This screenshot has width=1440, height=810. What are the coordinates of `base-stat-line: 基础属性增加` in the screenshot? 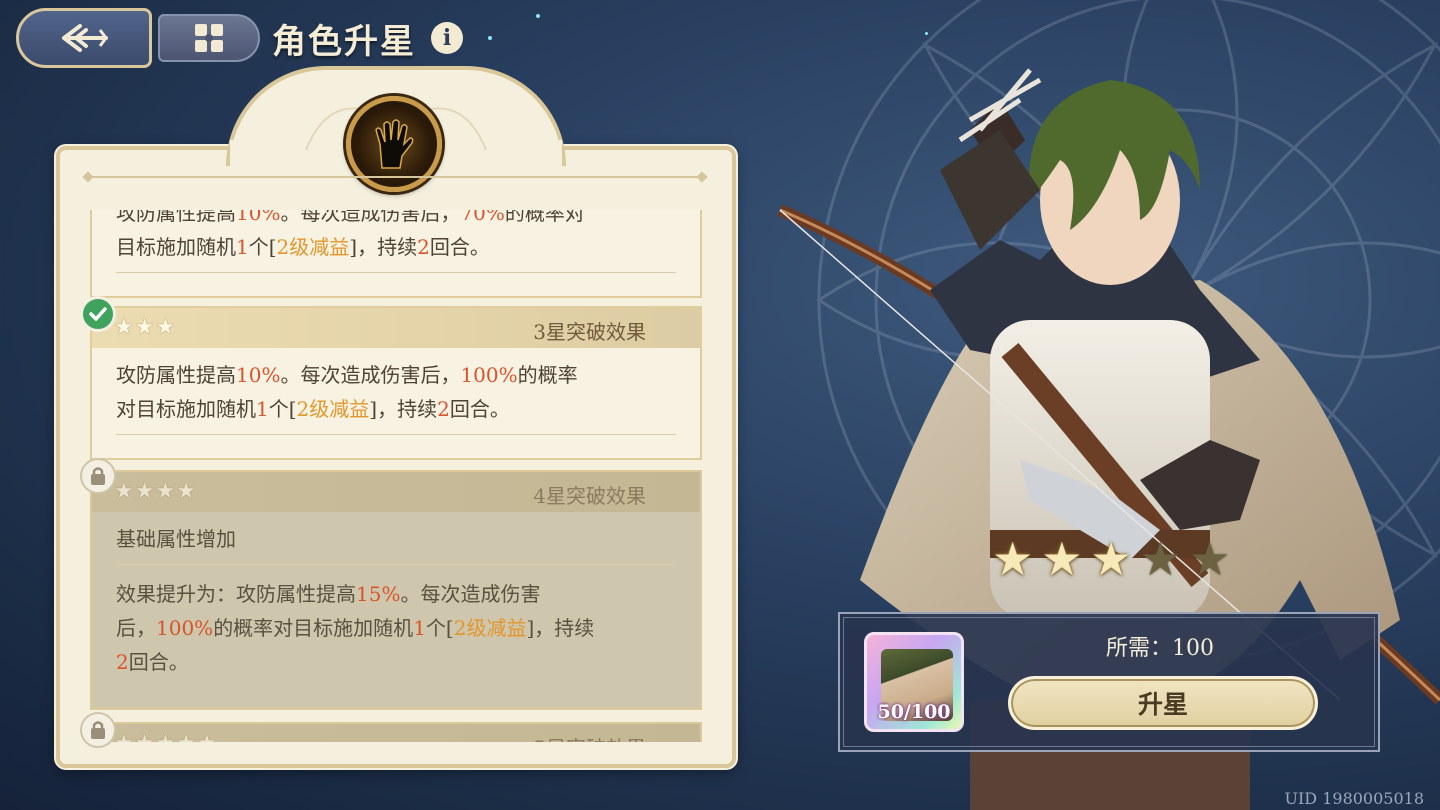 It's located at (176, 539).